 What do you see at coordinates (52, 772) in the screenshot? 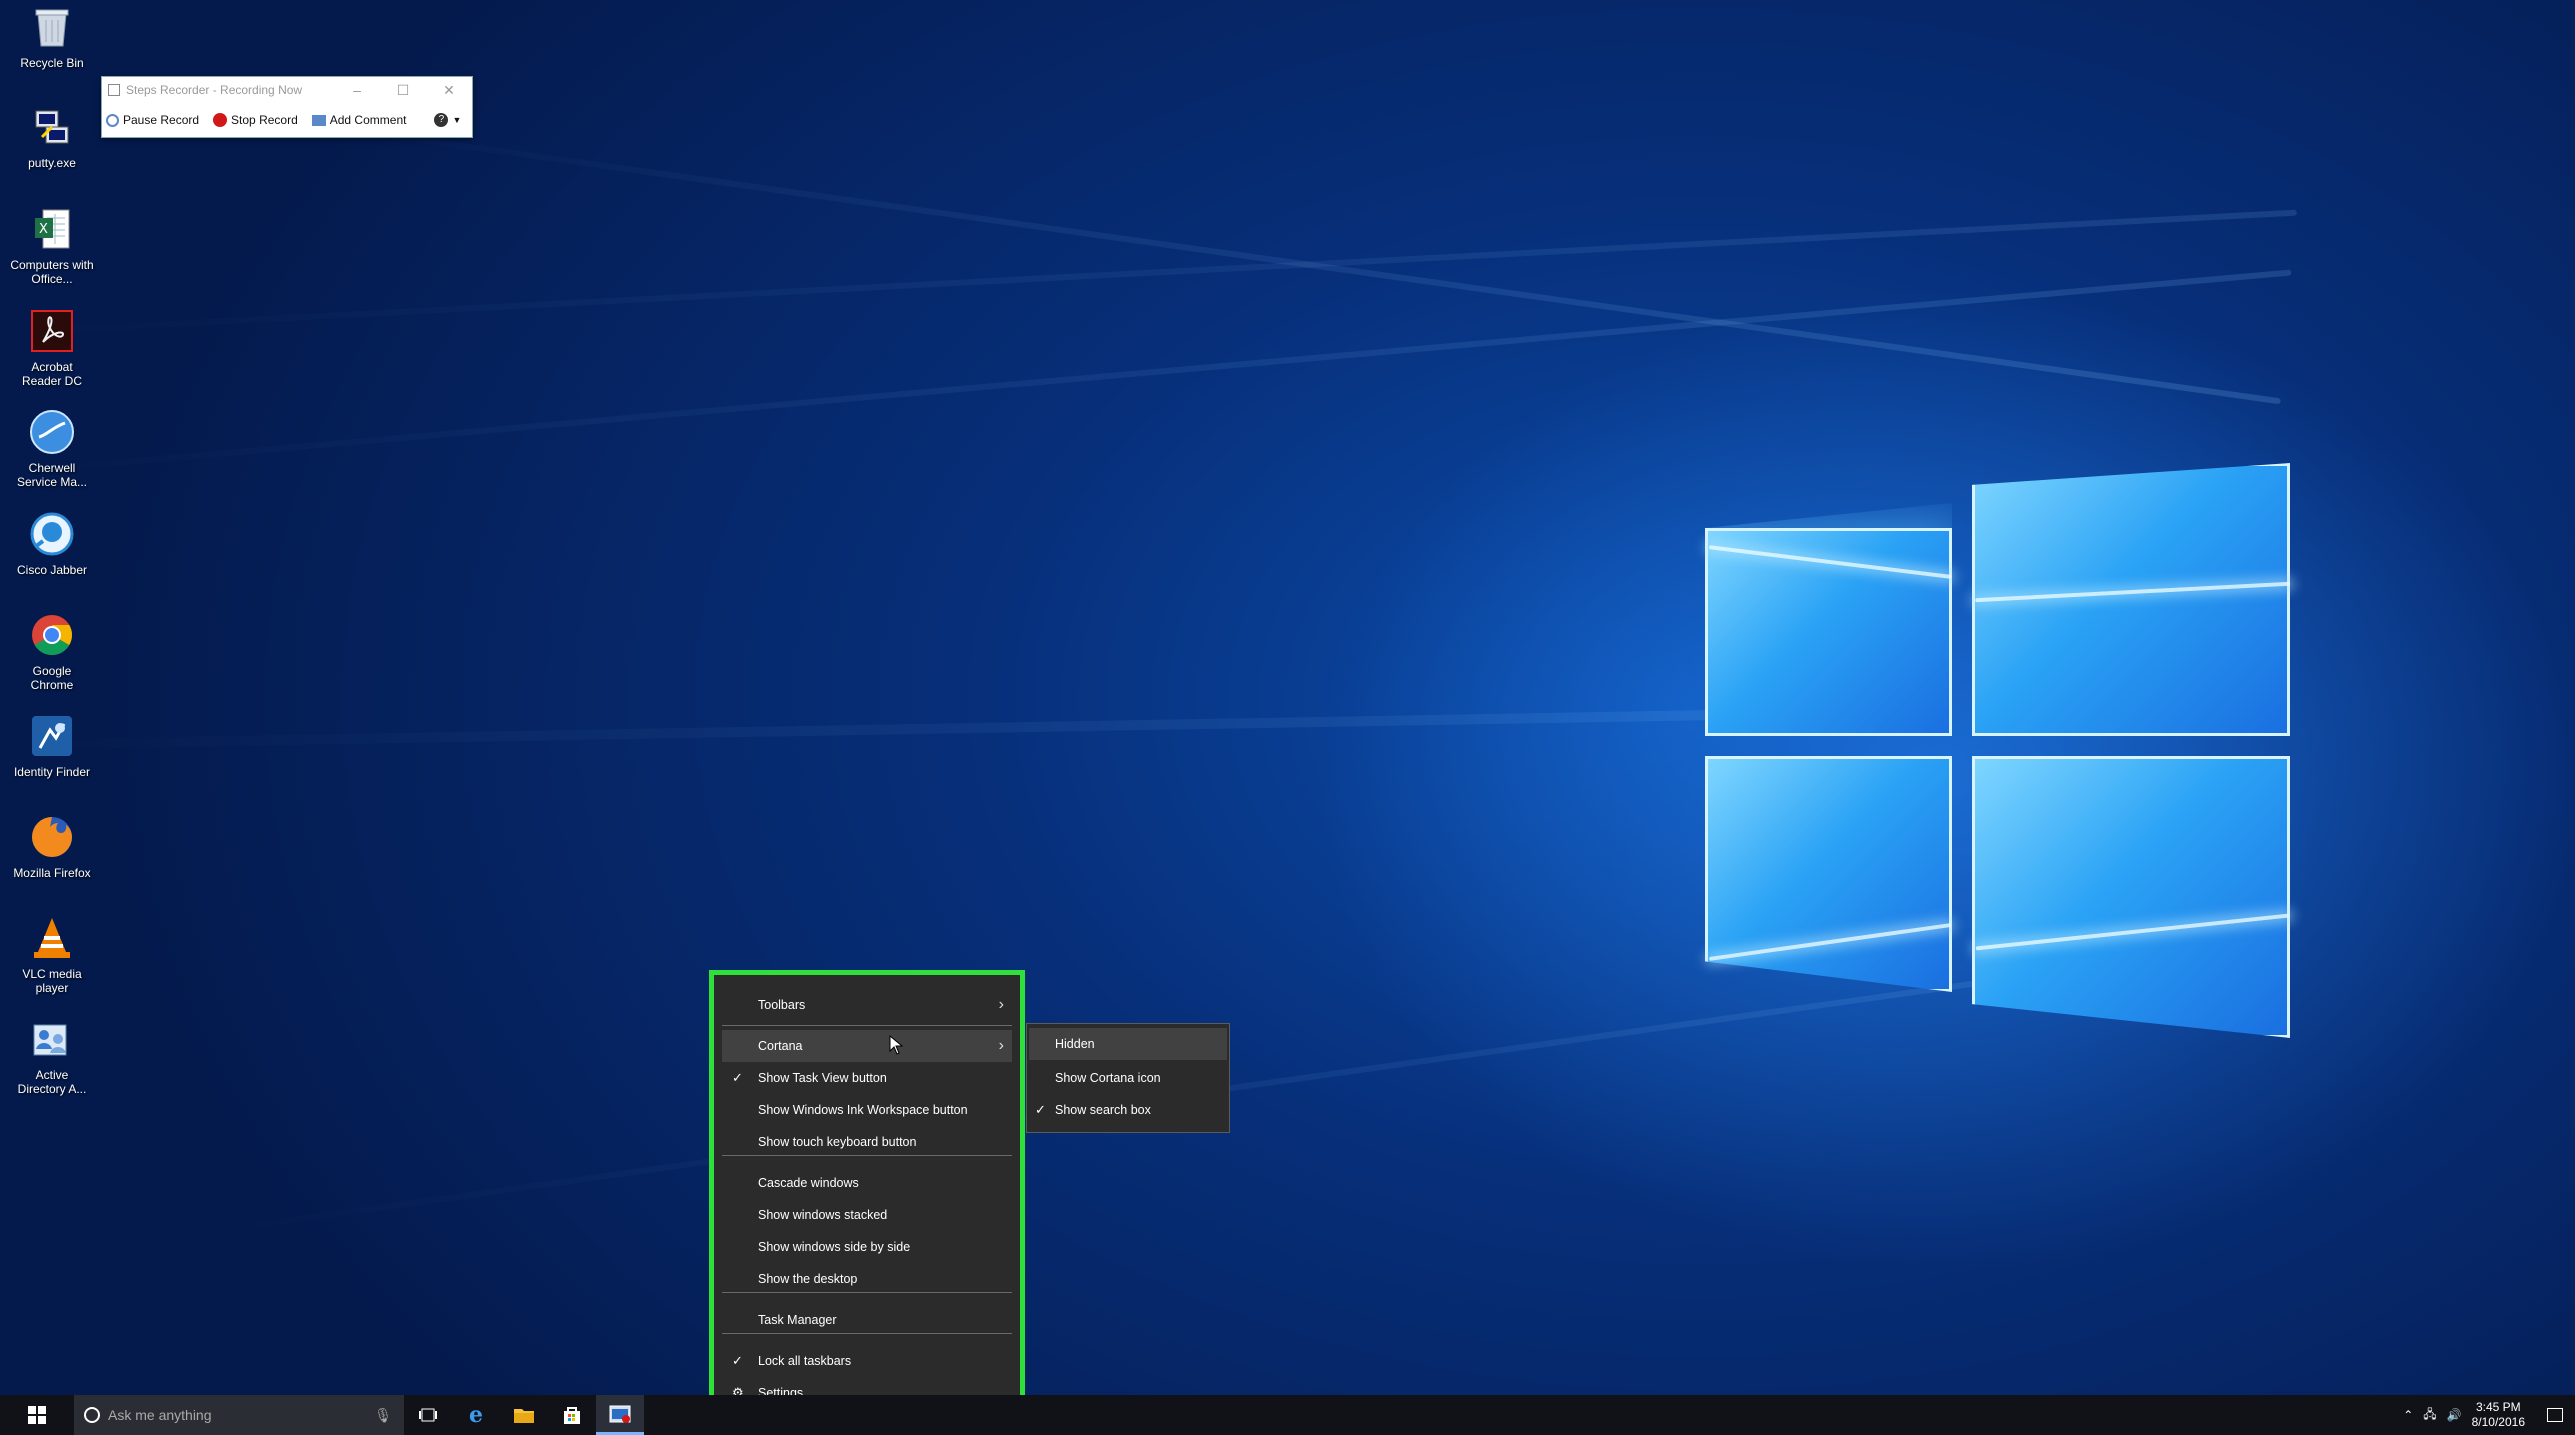
I see `desktop-icon-label: Identity Finder` at bounding box center [52, 772].